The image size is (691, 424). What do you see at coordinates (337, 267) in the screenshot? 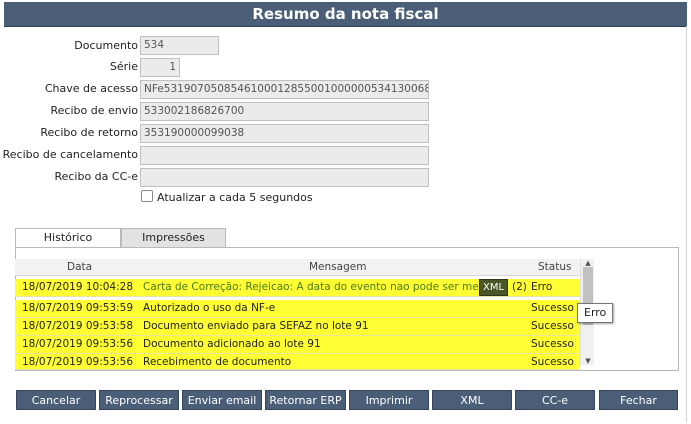
I see `column-header-mensagem: Mensagem` at bounding box center [337, 267].